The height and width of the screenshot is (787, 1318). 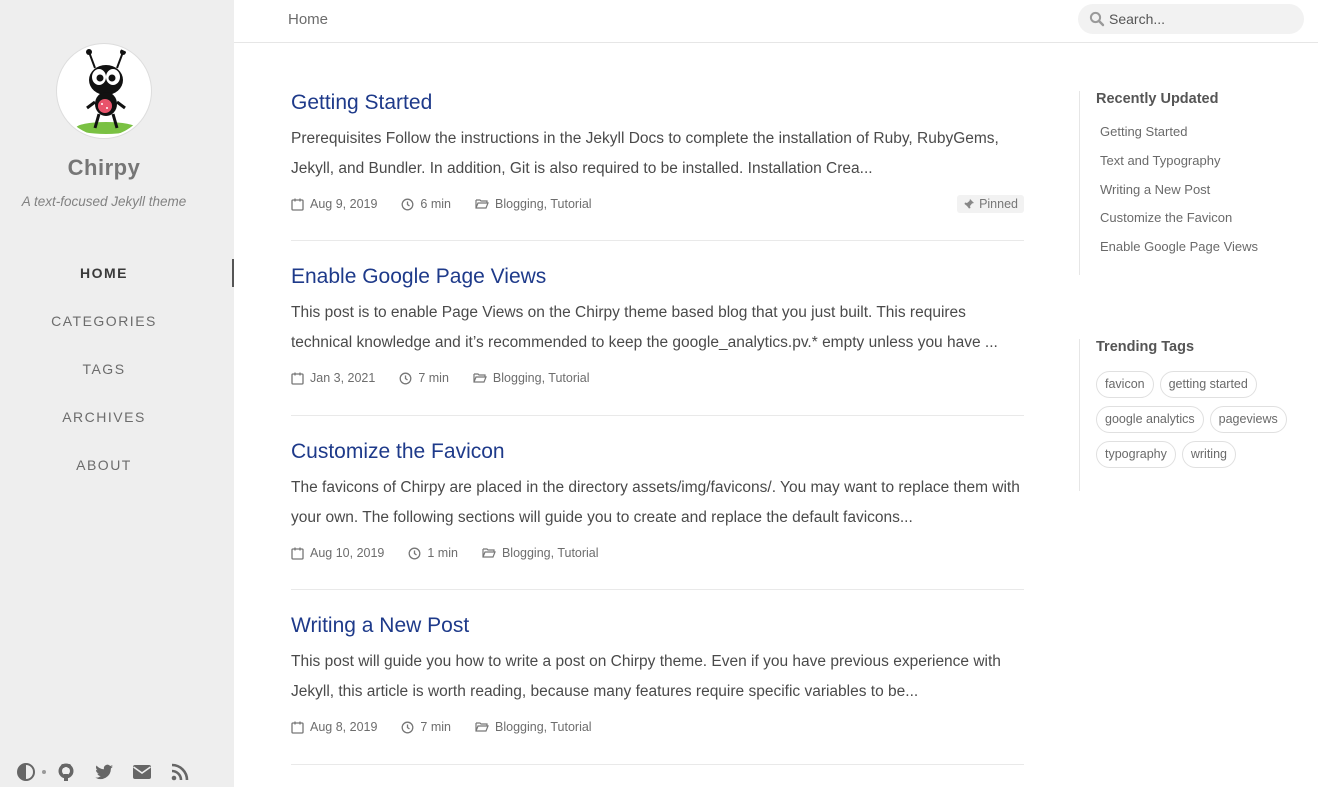 I want to click on post-date: Jan 3, 2021, so click(x=333, y=378).